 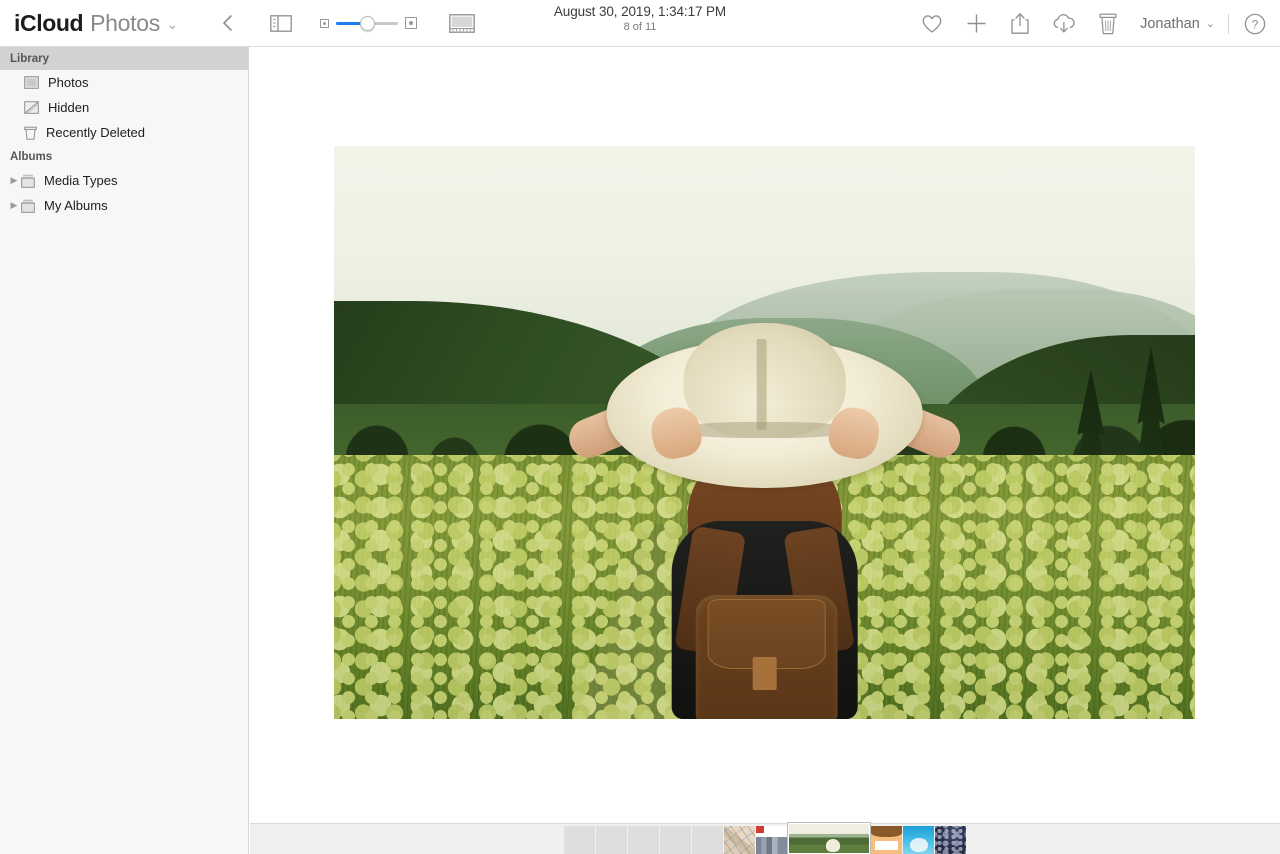 I want to click on brand-logo: iCloud Photos ⌄, so click(x=96, y=23).